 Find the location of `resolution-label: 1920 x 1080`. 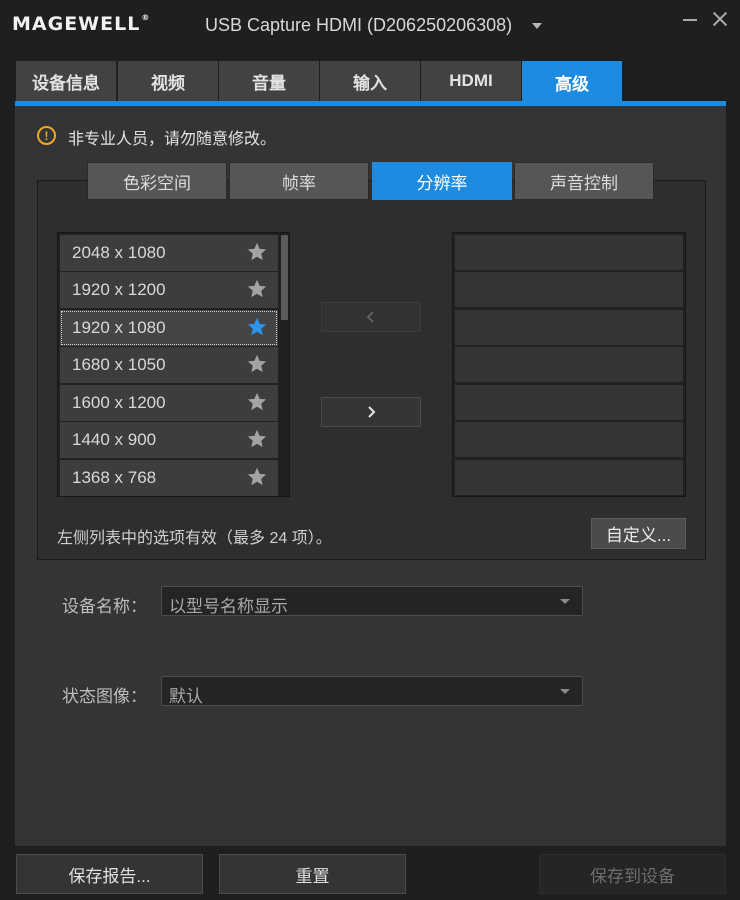

resolution-label: 1920 x 1080 is located at coordinates (119, 327).